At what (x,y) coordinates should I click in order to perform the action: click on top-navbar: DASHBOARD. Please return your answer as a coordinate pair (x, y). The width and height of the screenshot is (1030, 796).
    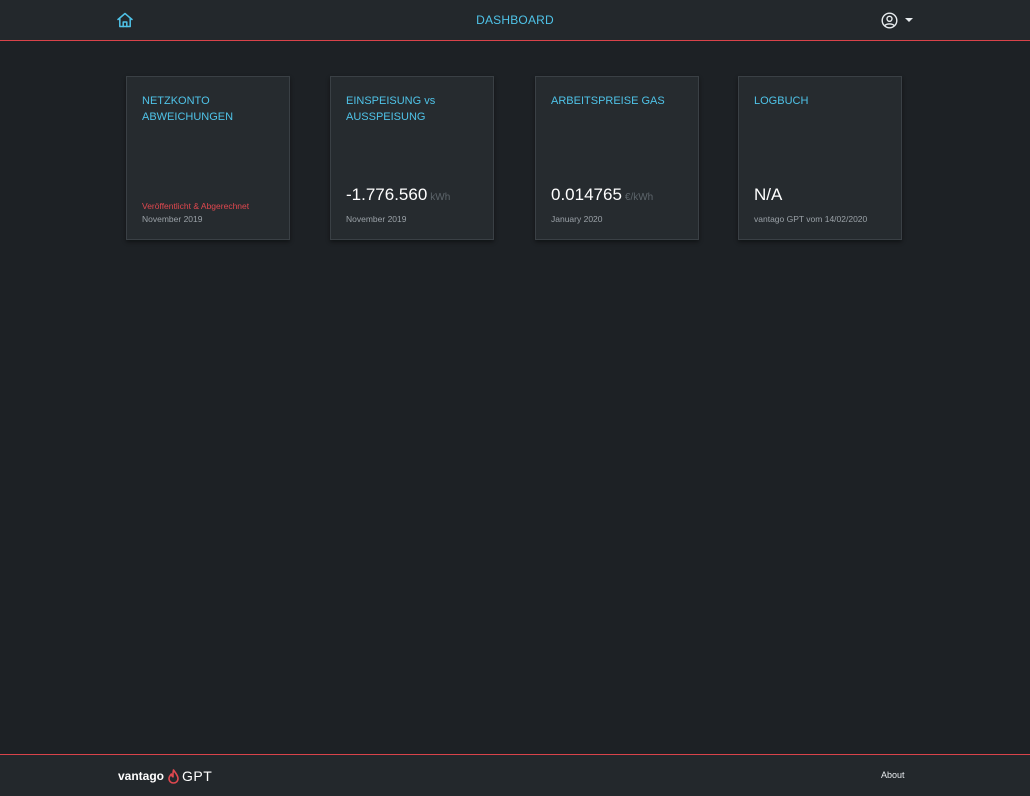
    Looking at the image, I should click on (515, 20).